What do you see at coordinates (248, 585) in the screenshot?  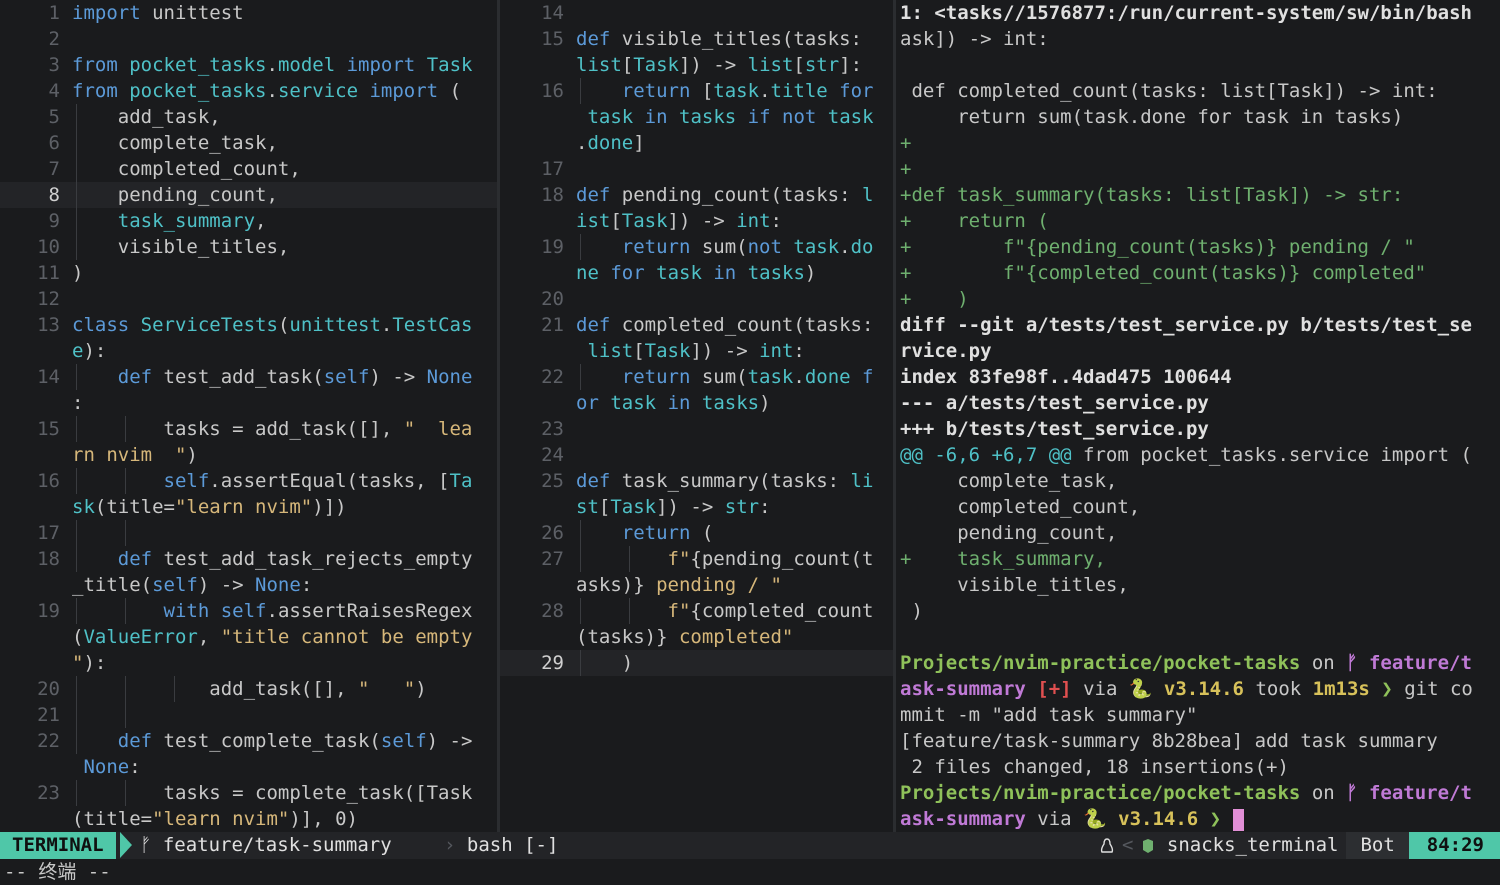 I see `code-line: _title(self) -> None:` at bounding box center [248, 585].